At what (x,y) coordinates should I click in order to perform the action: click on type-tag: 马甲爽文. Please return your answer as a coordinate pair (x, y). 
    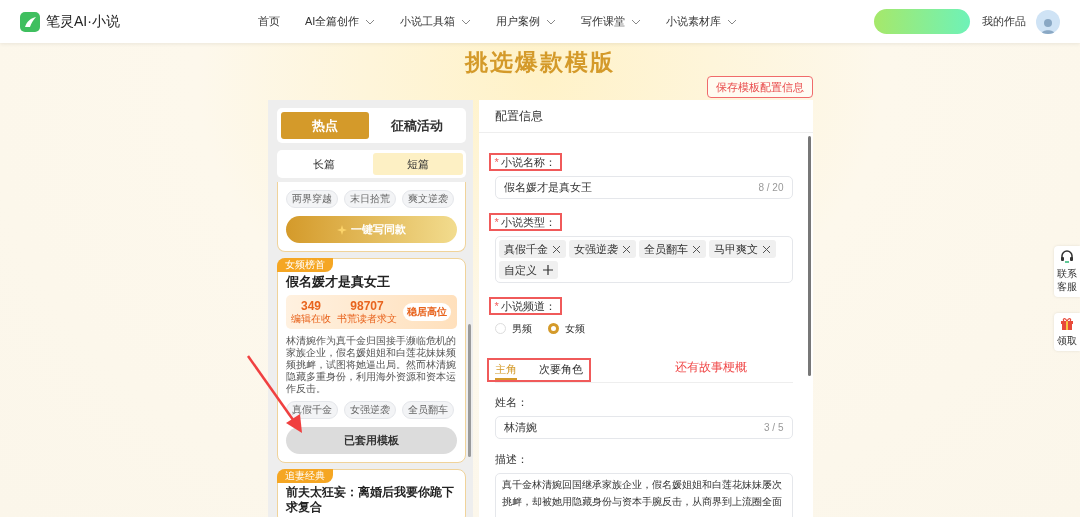
    Looking at the image, I should click on (742, 249).